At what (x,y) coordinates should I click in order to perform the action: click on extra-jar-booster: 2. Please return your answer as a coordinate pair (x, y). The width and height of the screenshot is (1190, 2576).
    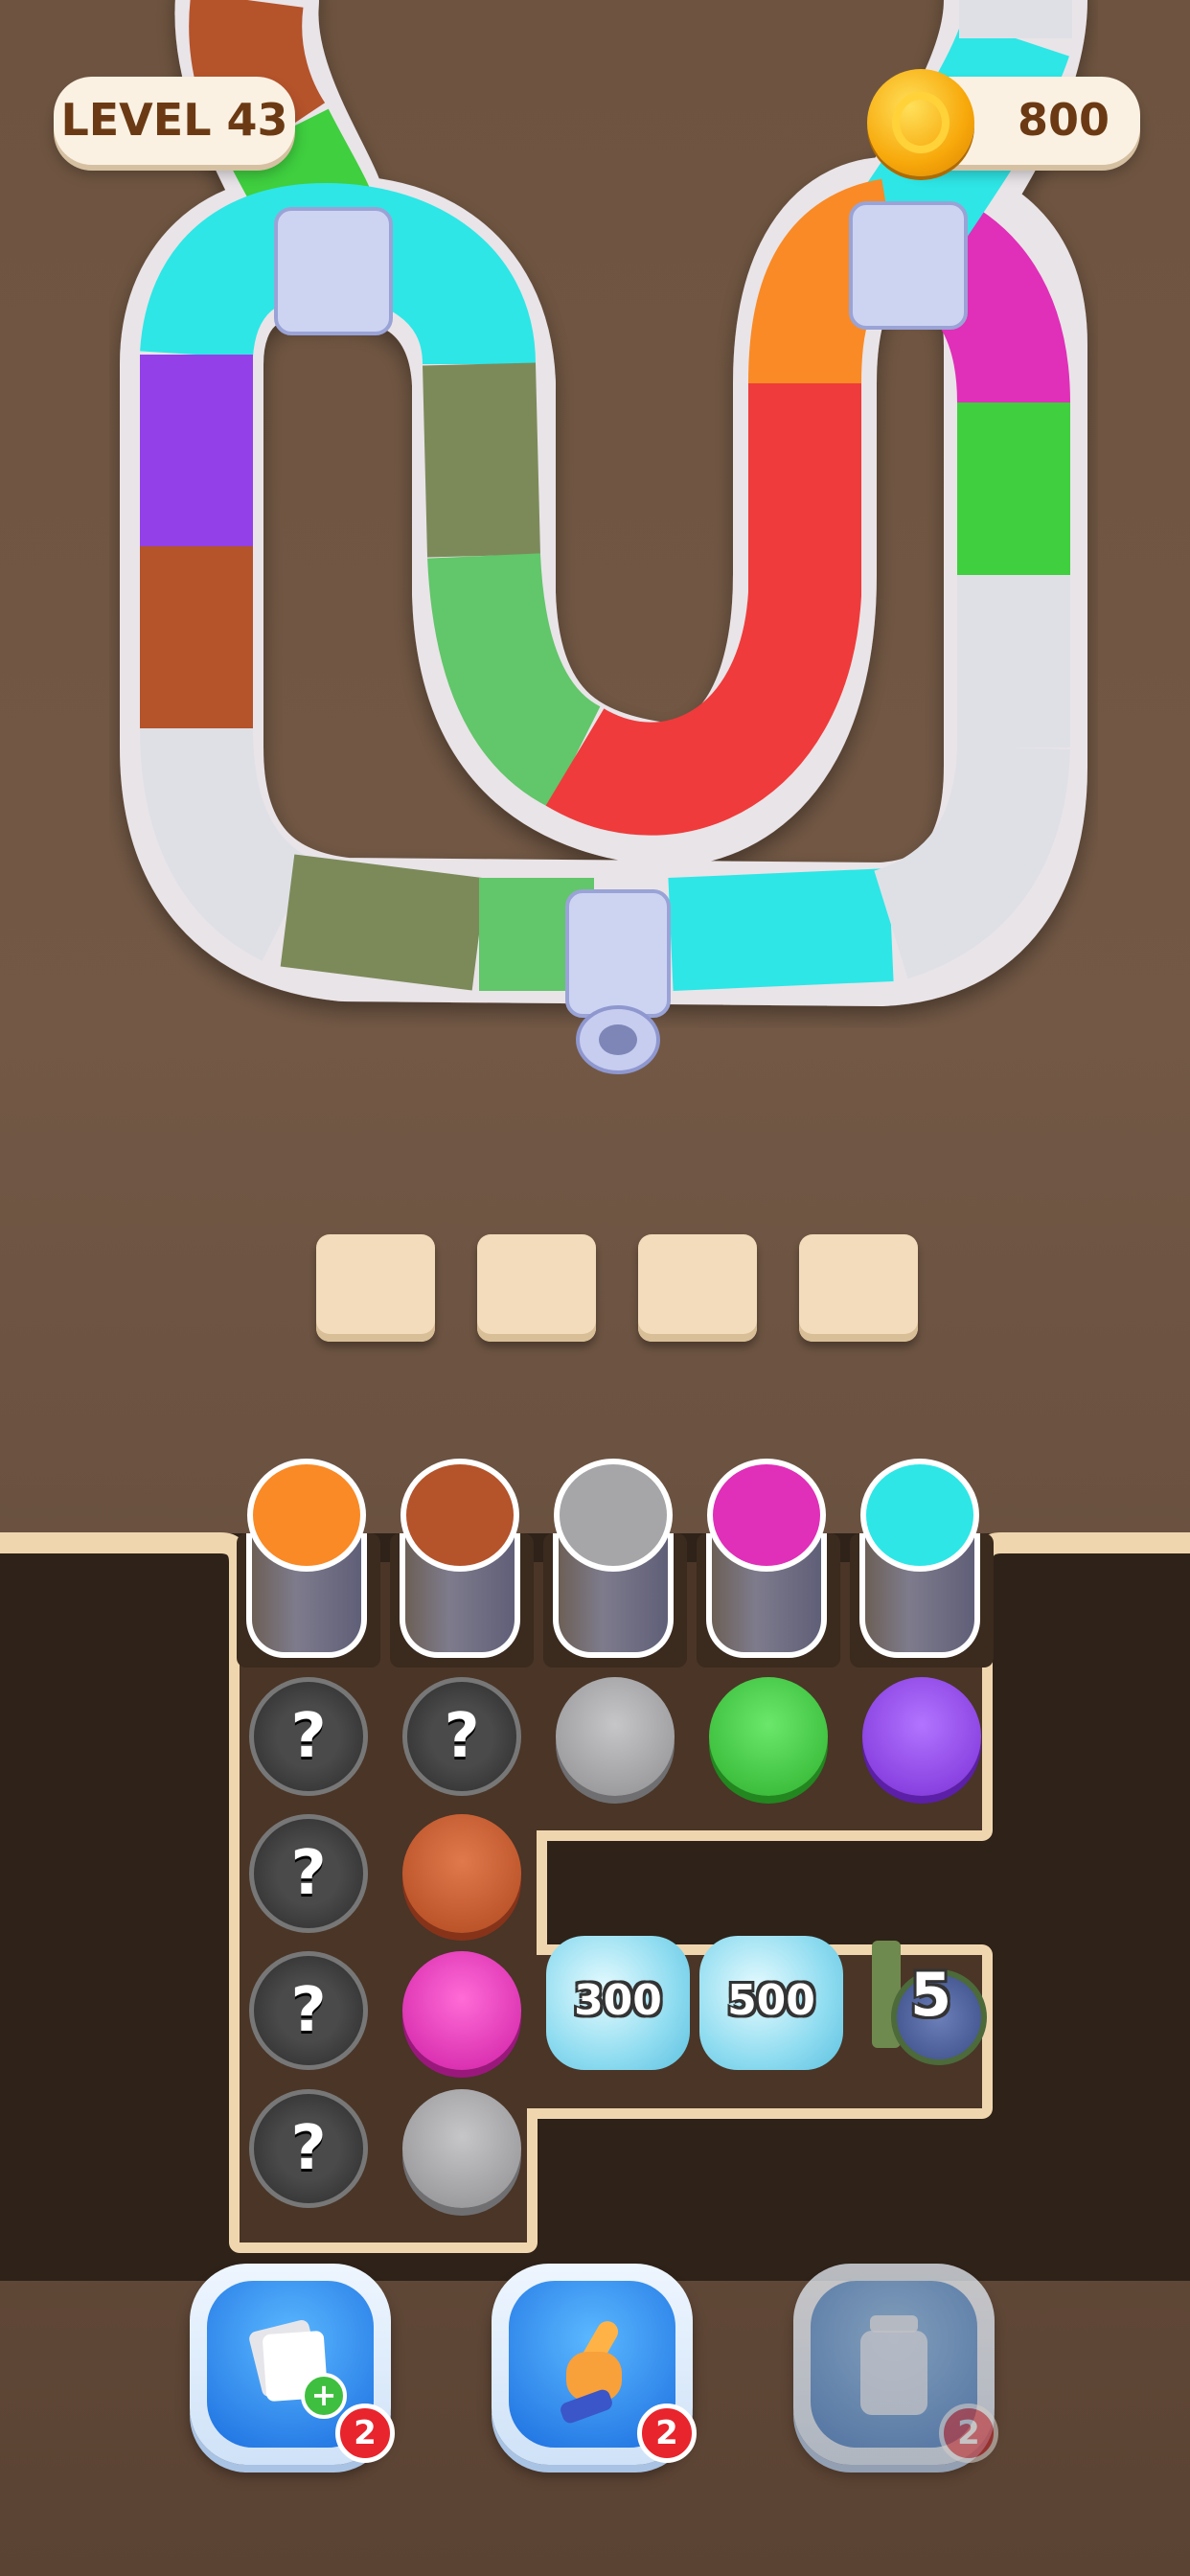
    Looking at the image, I should click on (896, 2364).